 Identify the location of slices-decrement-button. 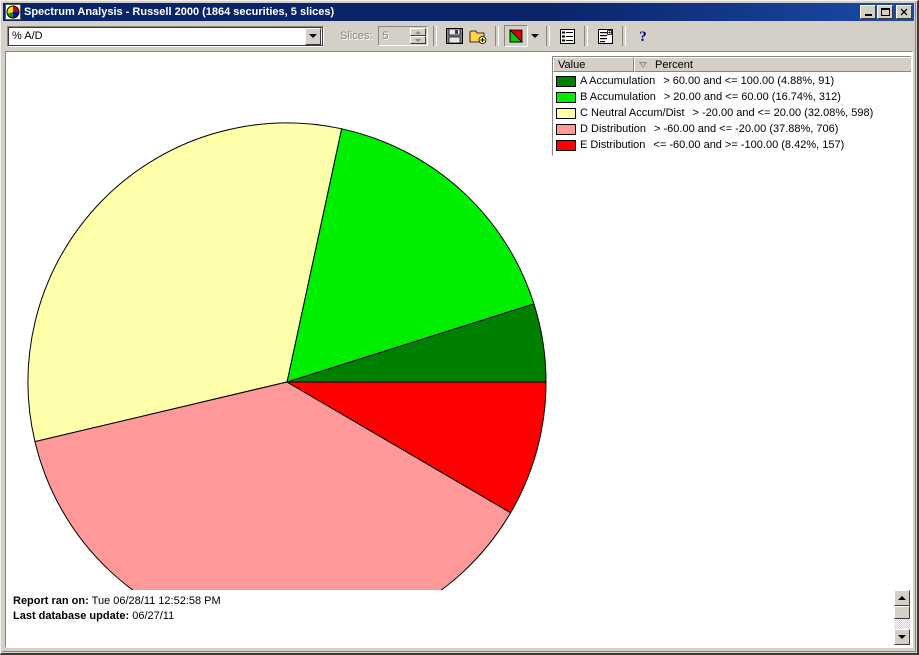
(418, 40).